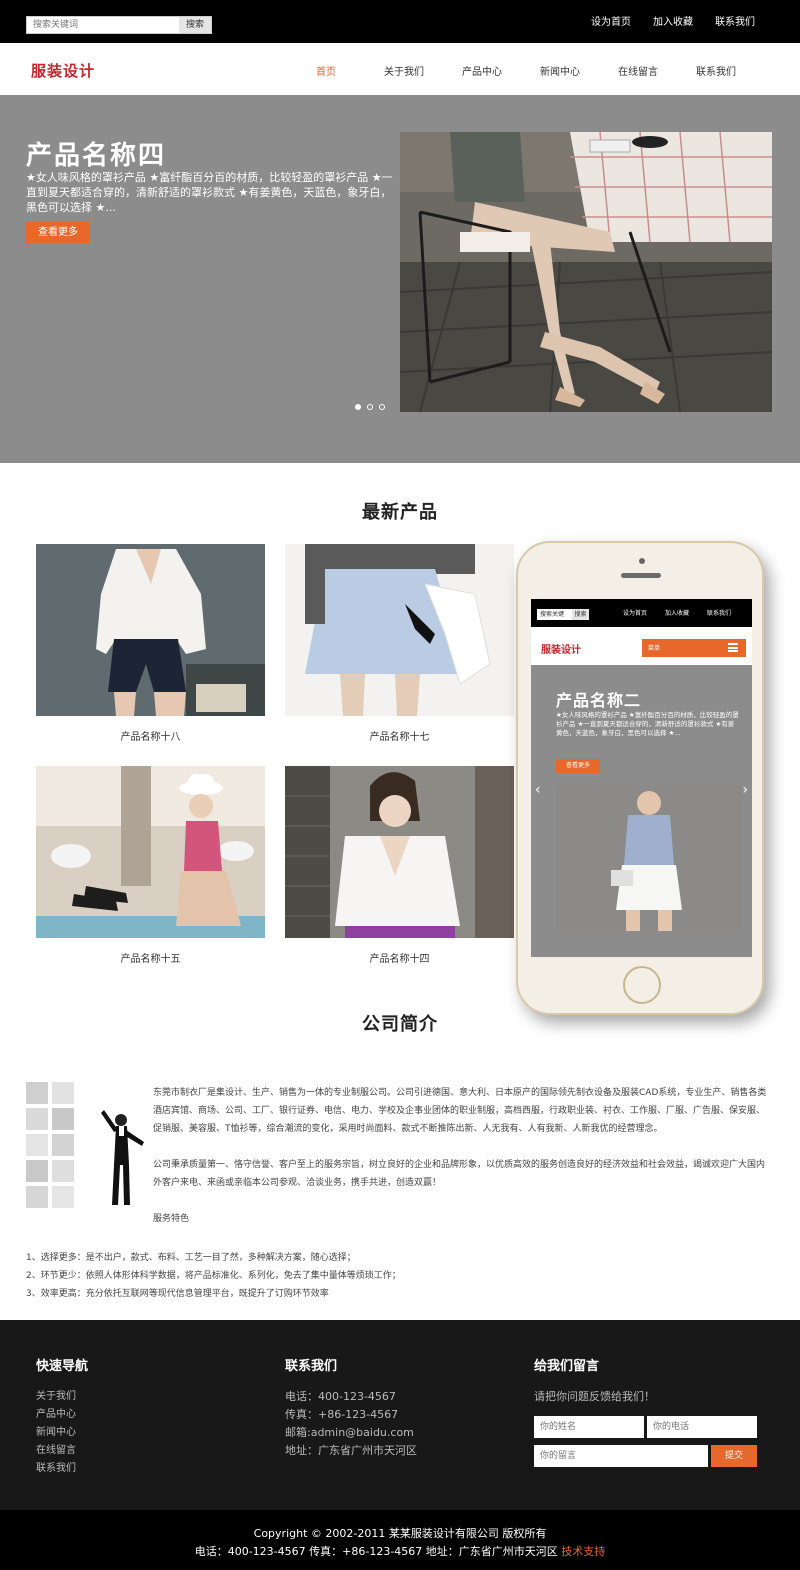  Describe the element at coordinates (108, 25) in the screenshot. I see `search-input` at that location.